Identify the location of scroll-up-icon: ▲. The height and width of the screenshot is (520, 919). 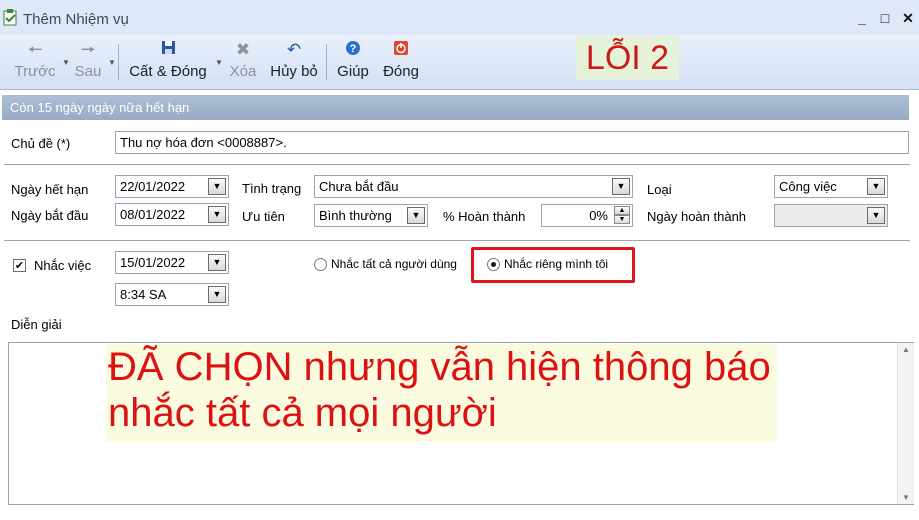
(906, 349).